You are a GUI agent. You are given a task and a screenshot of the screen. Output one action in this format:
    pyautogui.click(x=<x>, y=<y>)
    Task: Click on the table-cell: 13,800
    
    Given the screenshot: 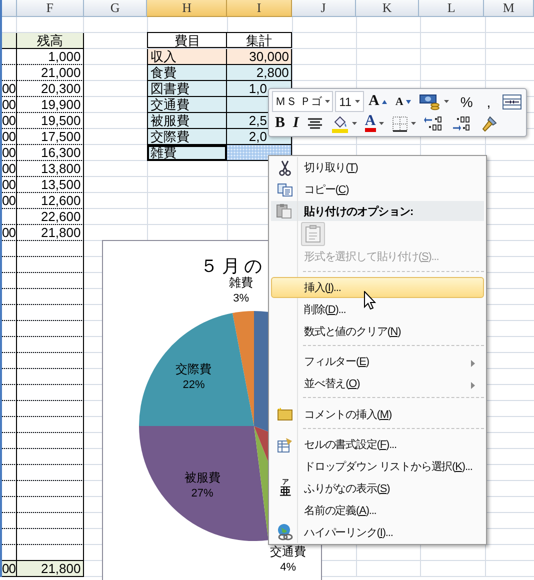 What is the action you would take?
    pyautogui.click(x=50, y=169)
    